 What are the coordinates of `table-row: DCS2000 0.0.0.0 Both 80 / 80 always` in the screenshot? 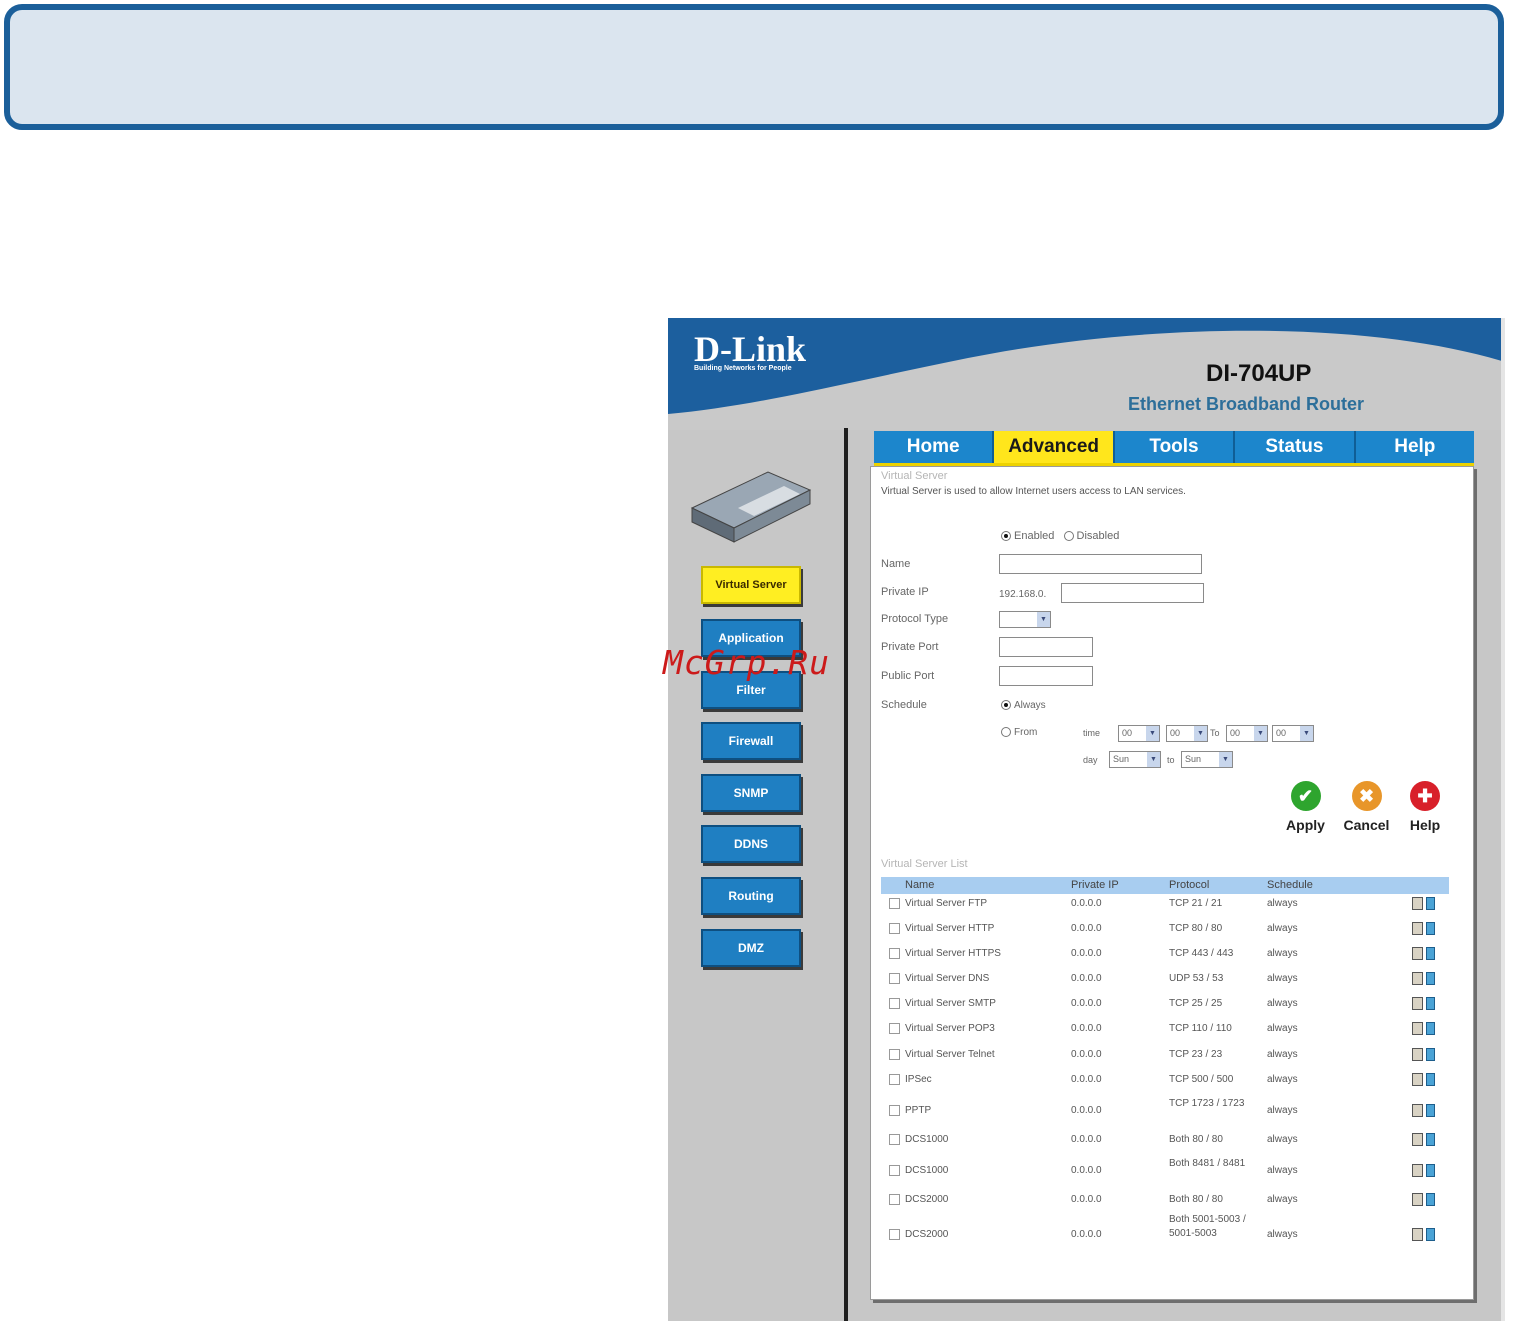 It's located at (1165, 1200).